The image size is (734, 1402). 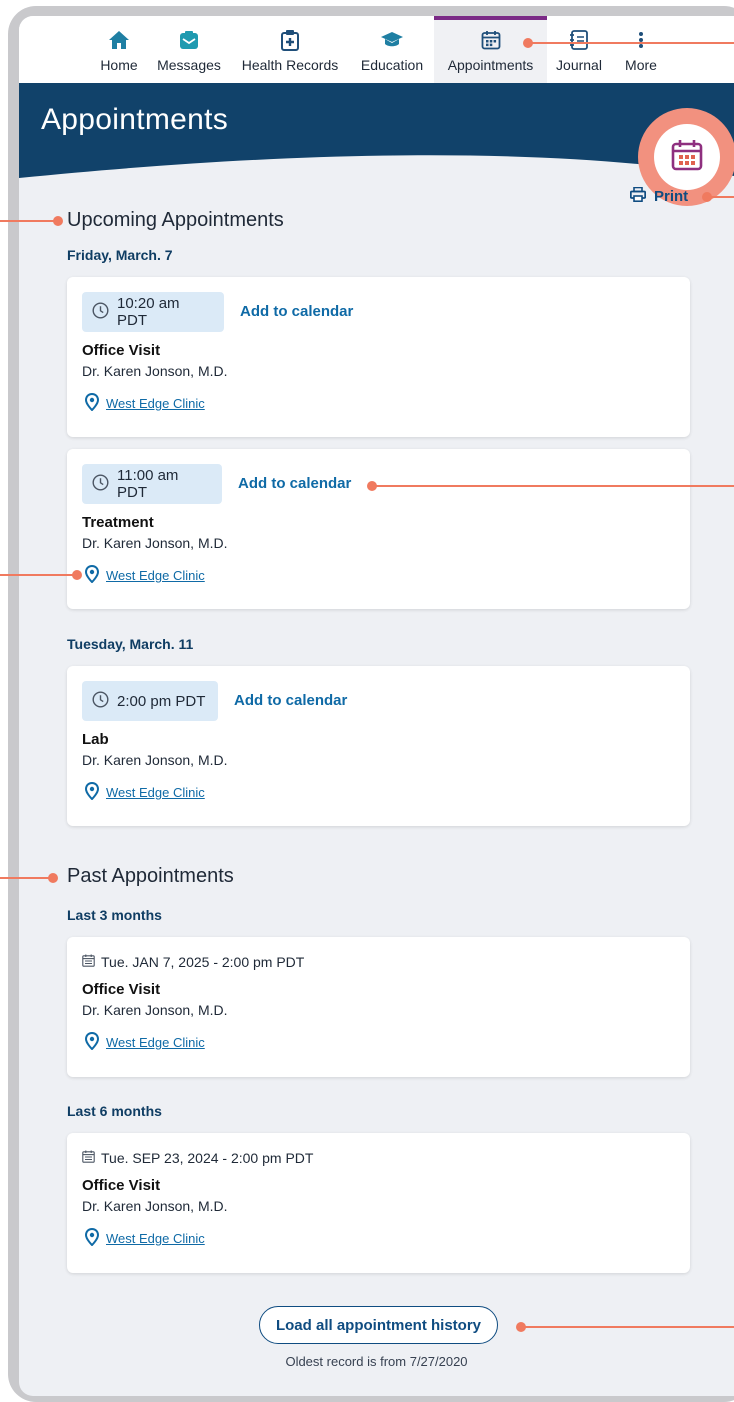 I want to click on education-icon, so click(x=392, y=40).